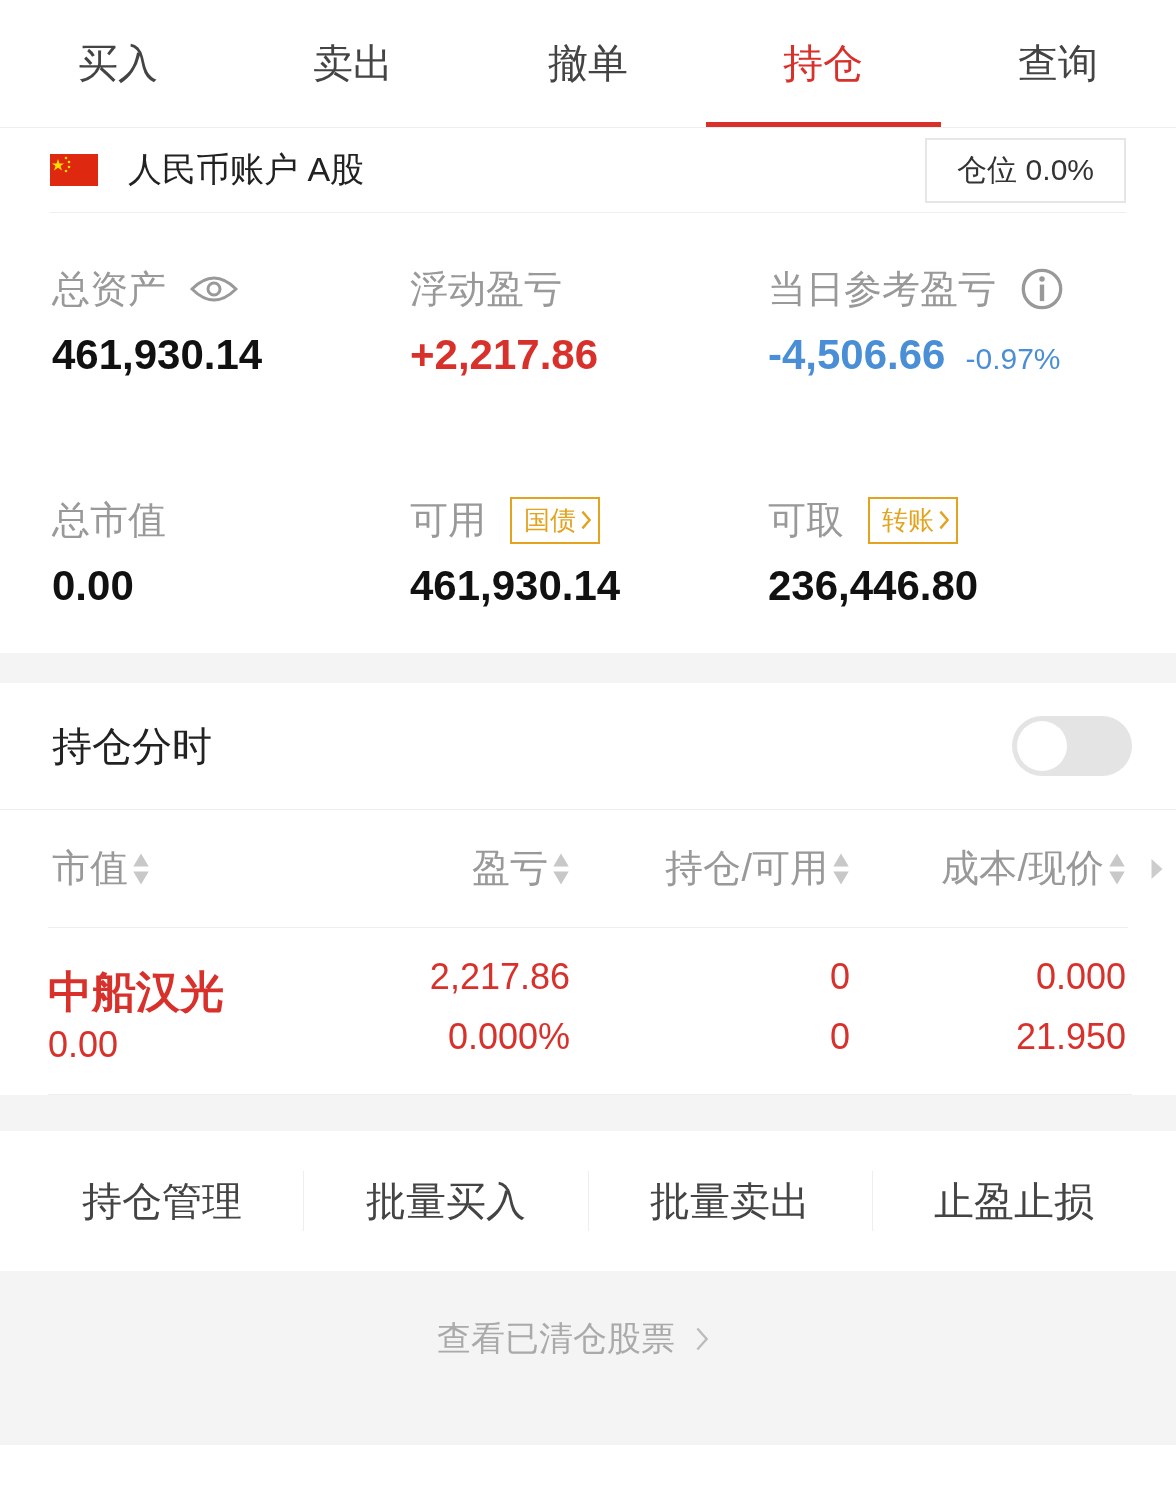  Describe the element at coordinates (504, 355) in the screenshot. I see `stat-value: +2,217.86` at that location.